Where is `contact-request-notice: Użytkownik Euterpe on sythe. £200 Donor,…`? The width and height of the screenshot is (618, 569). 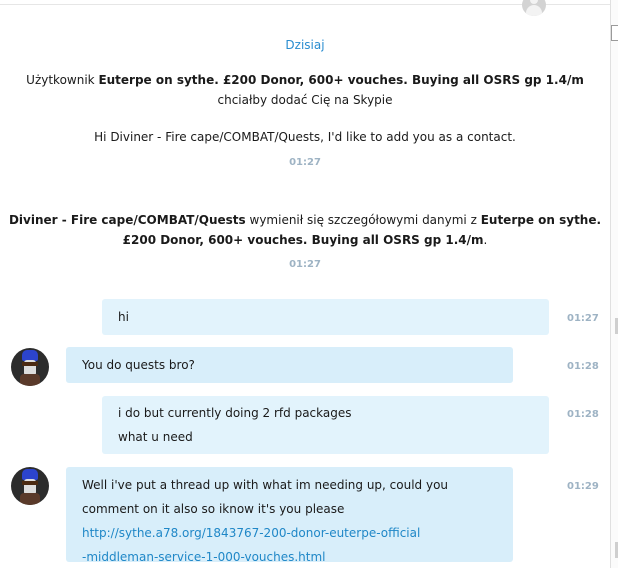
contact-request-notice: Użytkownik Euterpe on sythe. £200 Donor,… is located at coordinates (305, 90).